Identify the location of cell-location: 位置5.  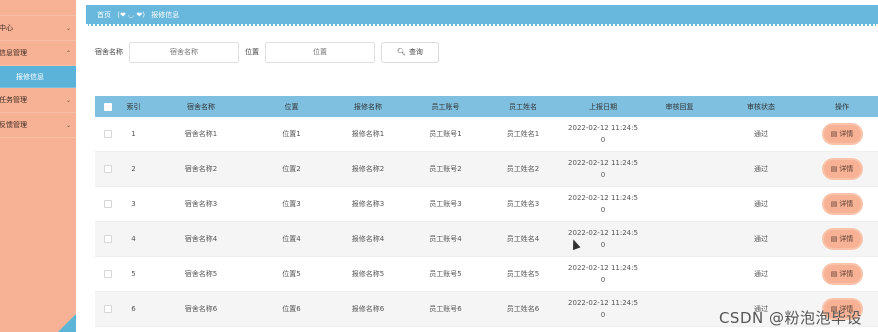
(291, 274).